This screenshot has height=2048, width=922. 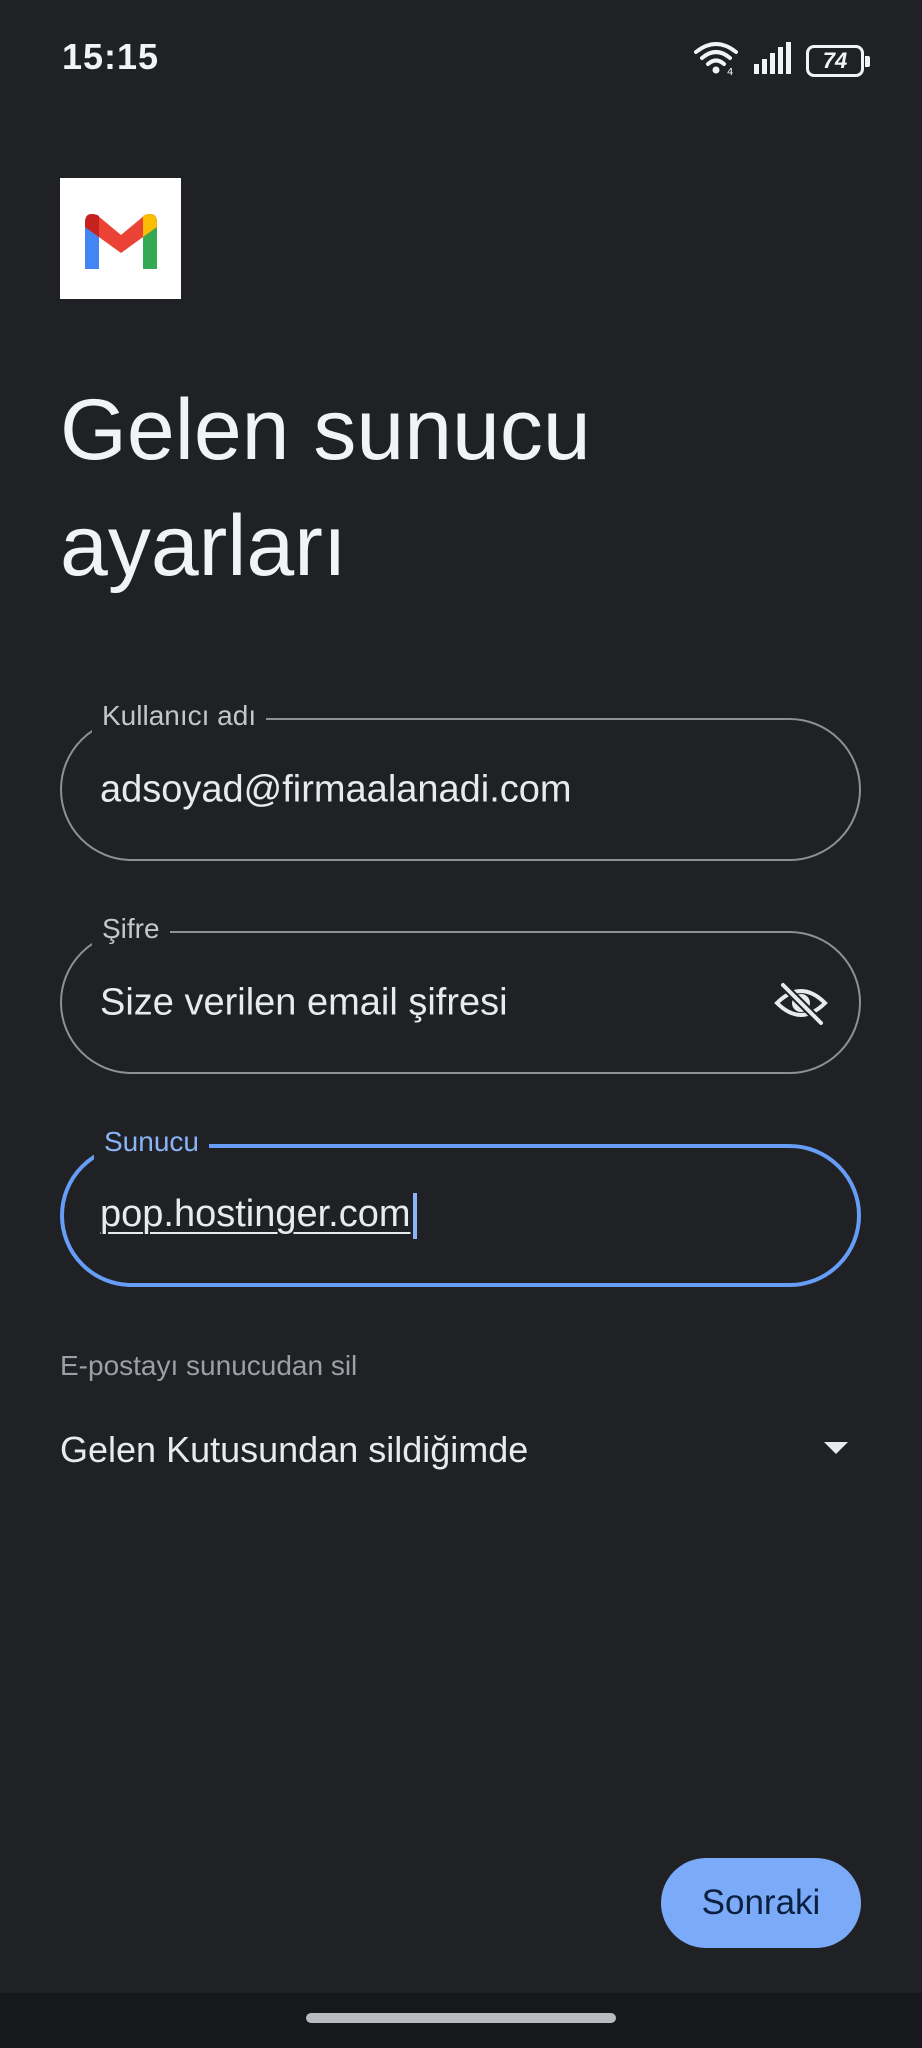 I want to click on battery-icon: 74, so click(x=838, y=60).